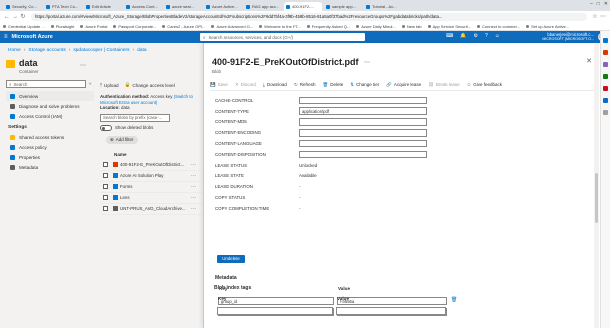 Image resolution: width=610 pixels, height=328 pixels. I want to click on nav-item-metadata: Metadata, so click(50, 167).